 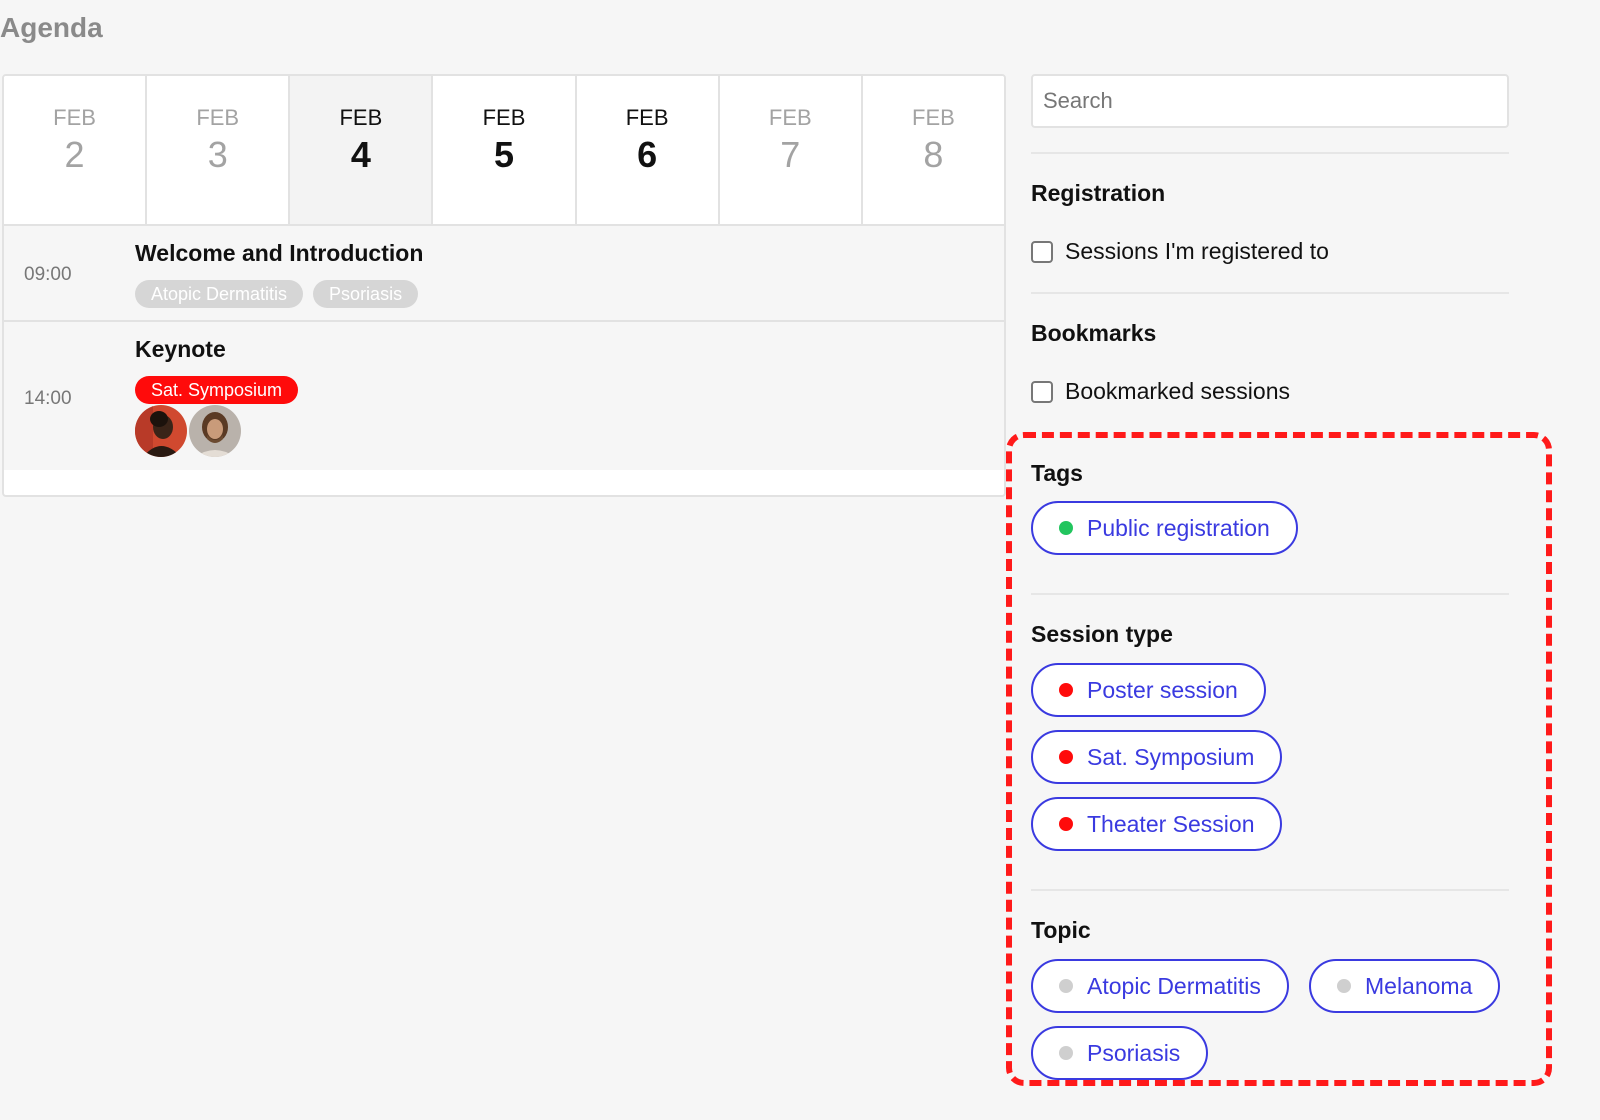 What do you see at coordinates (790, 154) in the screenshot?
I see `day-number: 7` at bounding box center [790, 154].